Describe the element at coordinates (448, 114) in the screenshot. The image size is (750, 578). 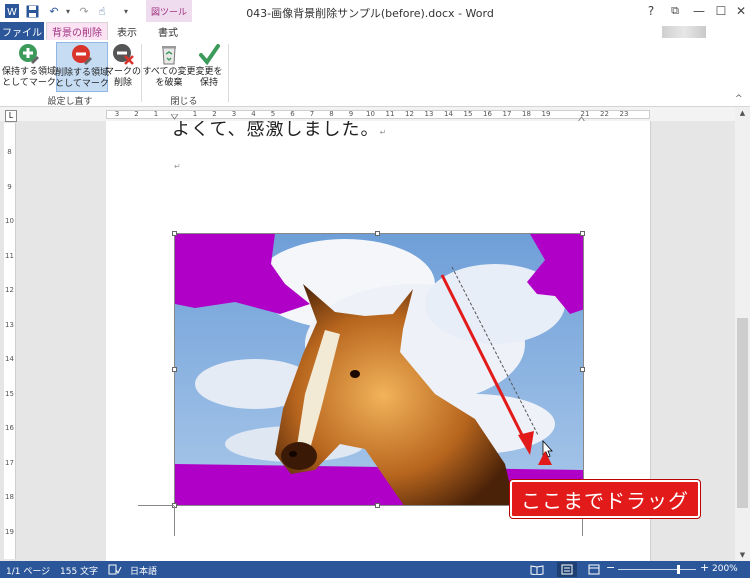
I see `ruler-number: 14` at that location.